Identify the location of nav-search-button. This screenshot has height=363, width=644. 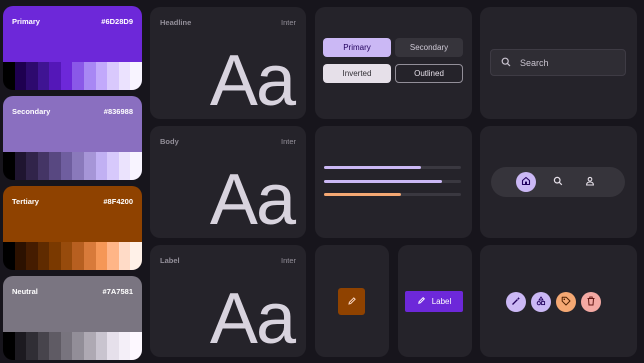
(558, 182).